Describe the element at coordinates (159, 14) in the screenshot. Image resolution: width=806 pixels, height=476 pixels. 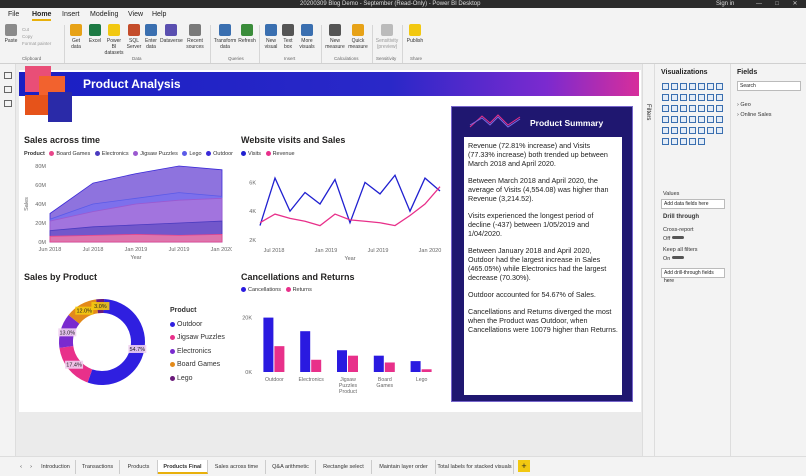
I see `menu-help: Help` at that location.